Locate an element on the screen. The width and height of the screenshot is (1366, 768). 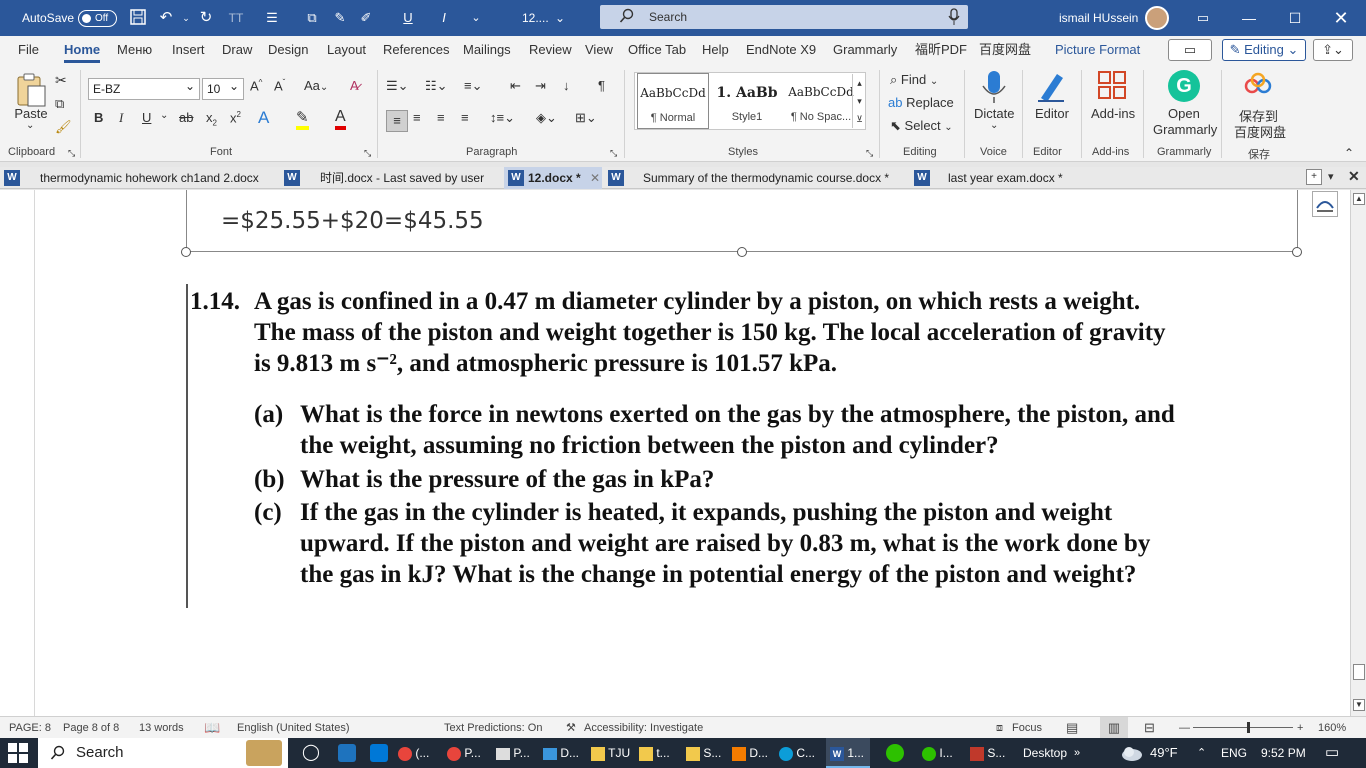
doc-tab-last-year-exam: last year exam.docx * is located at coordinates (1005, 178).